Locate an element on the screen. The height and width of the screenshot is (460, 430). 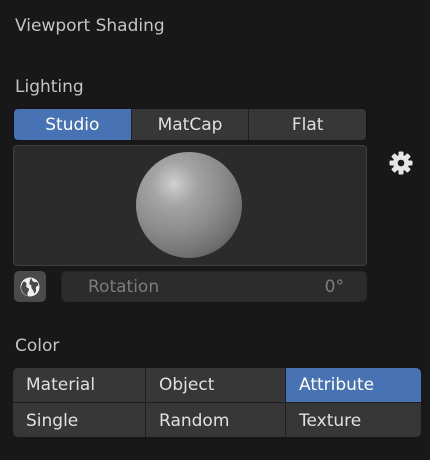
lighting-matcap-button: MatCap is located at coordinates (190, 124).